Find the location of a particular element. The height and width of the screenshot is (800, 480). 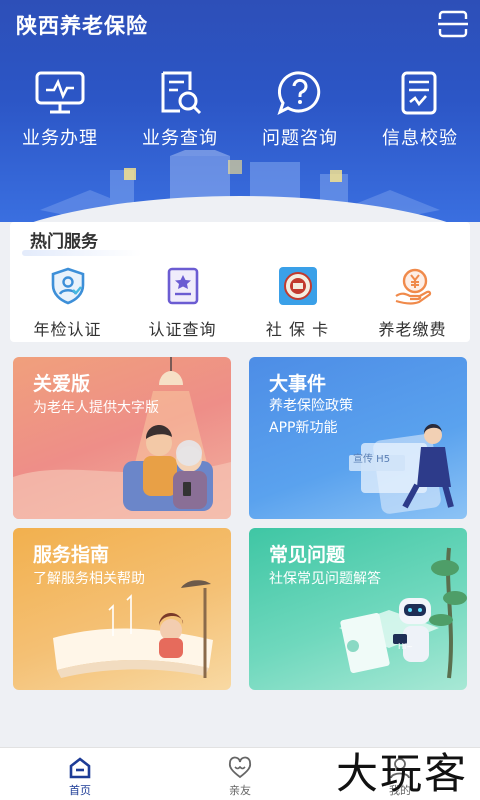

card-subtitle: 了解服务相关帮助 is located at coordinates (89, 579).